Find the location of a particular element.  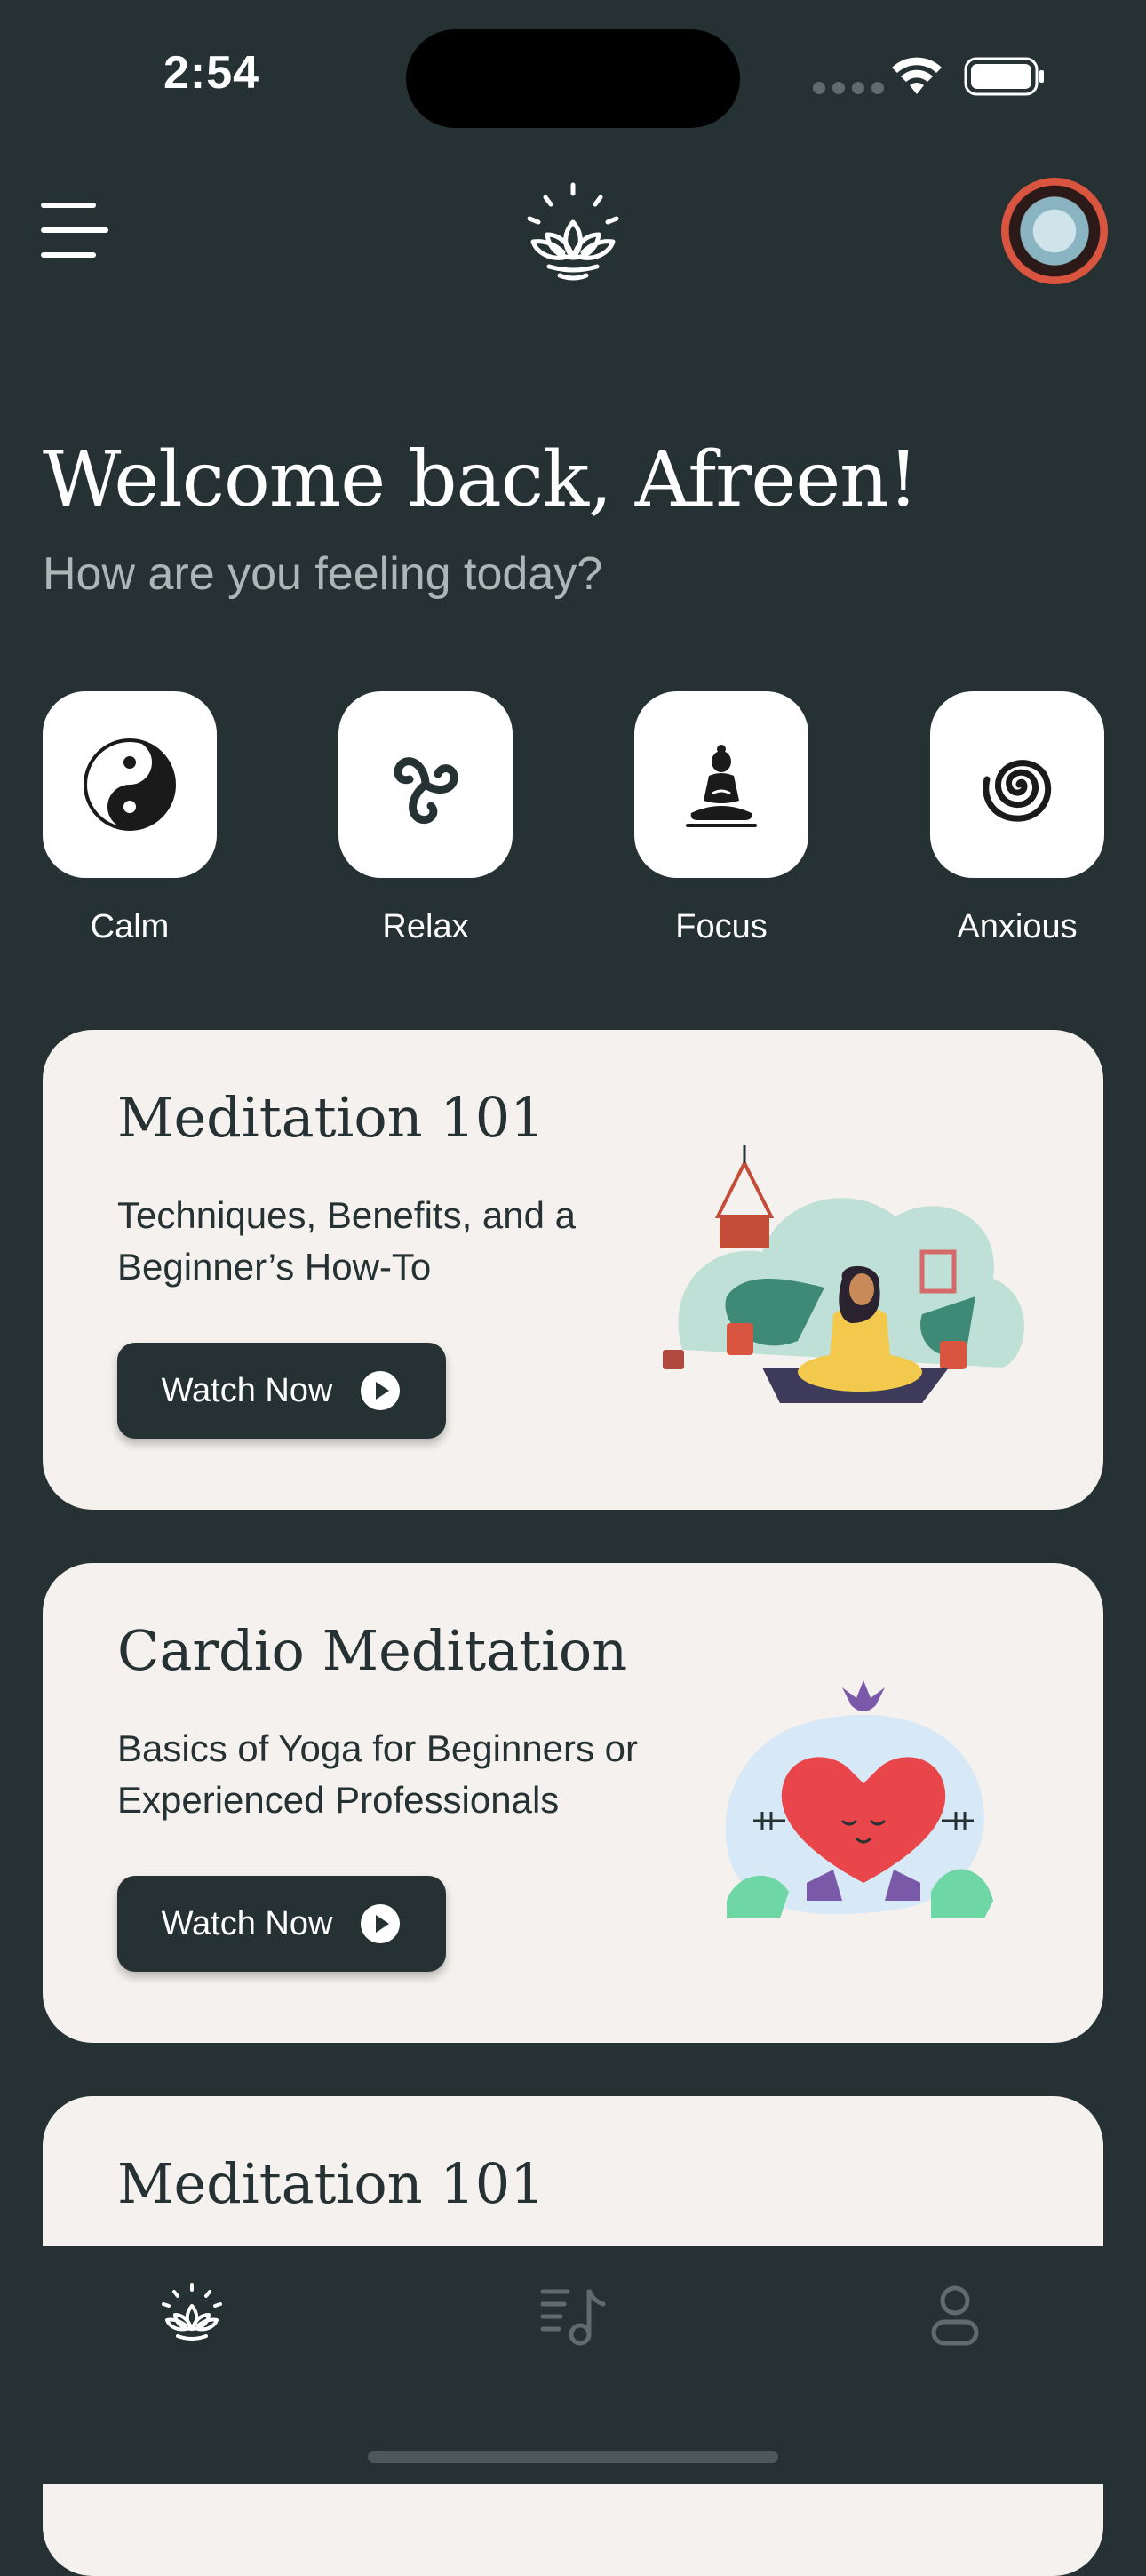

woman-meditating-illustration is located at coordinates (843, 1274).